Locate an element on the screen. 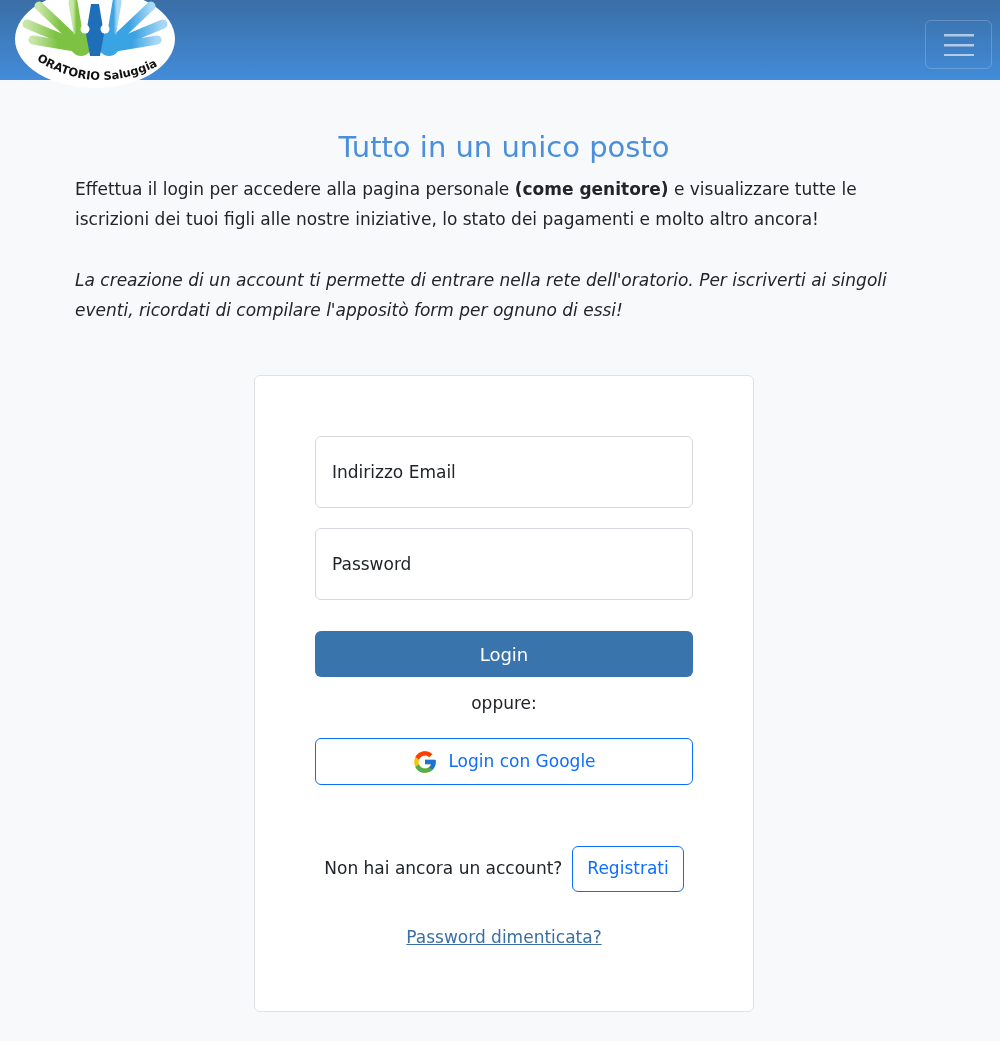 Image resolution: width=1000 pixels, height=1041 pixels. menu-button is located at coordinates (958, 44).